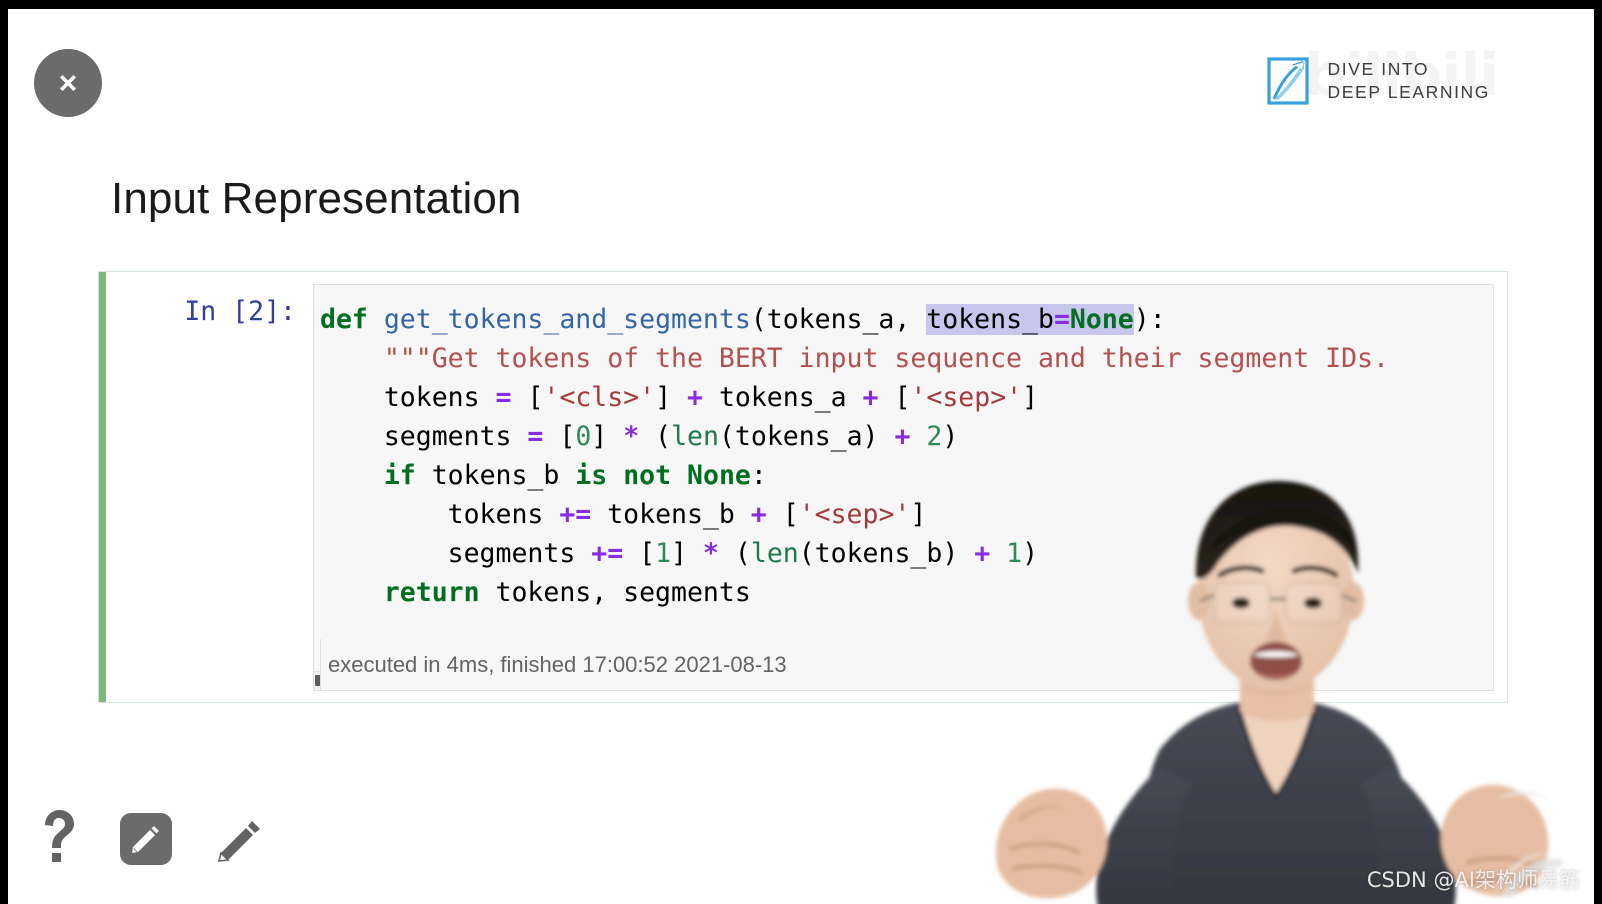  I want to click on highlighted-code-token: =, so click(1061, 319).